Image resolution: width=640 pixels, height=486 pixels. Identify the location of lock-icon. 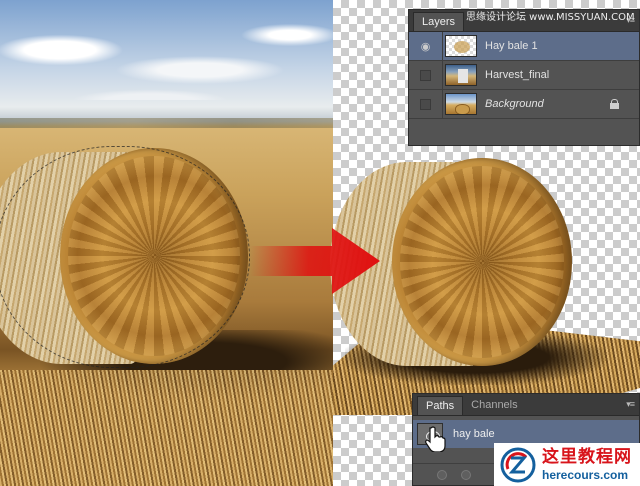
(614, 104).